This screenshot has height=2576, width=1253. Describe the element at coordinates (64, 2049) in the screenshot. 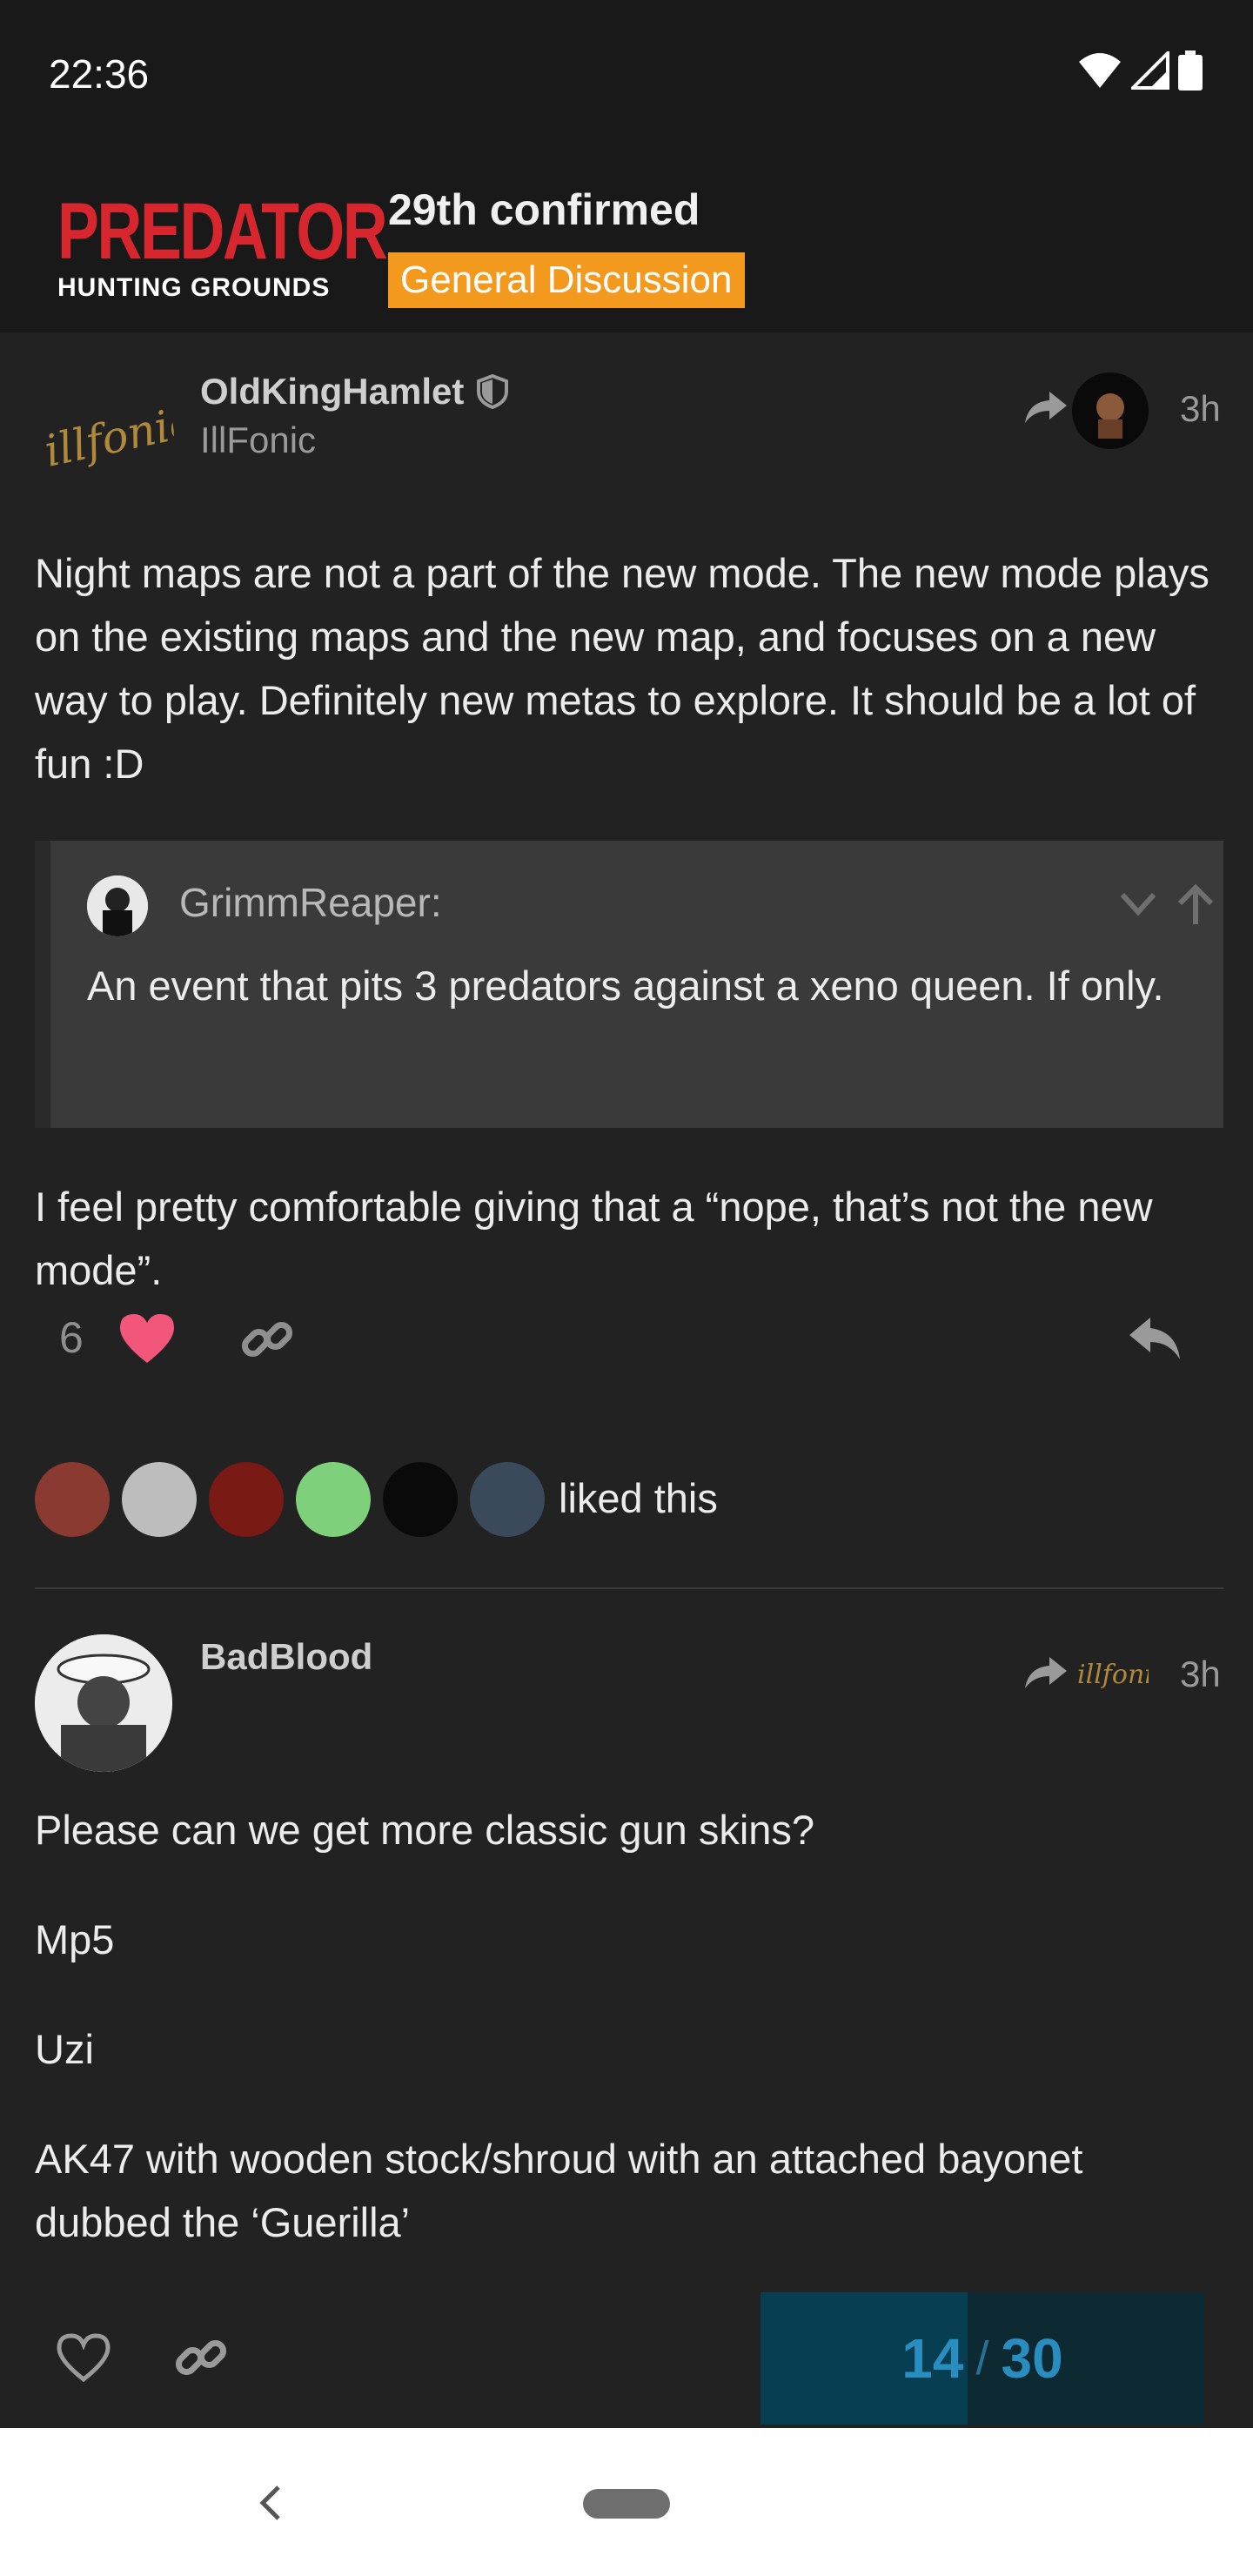

I see `post-line: Uzi` at that location.